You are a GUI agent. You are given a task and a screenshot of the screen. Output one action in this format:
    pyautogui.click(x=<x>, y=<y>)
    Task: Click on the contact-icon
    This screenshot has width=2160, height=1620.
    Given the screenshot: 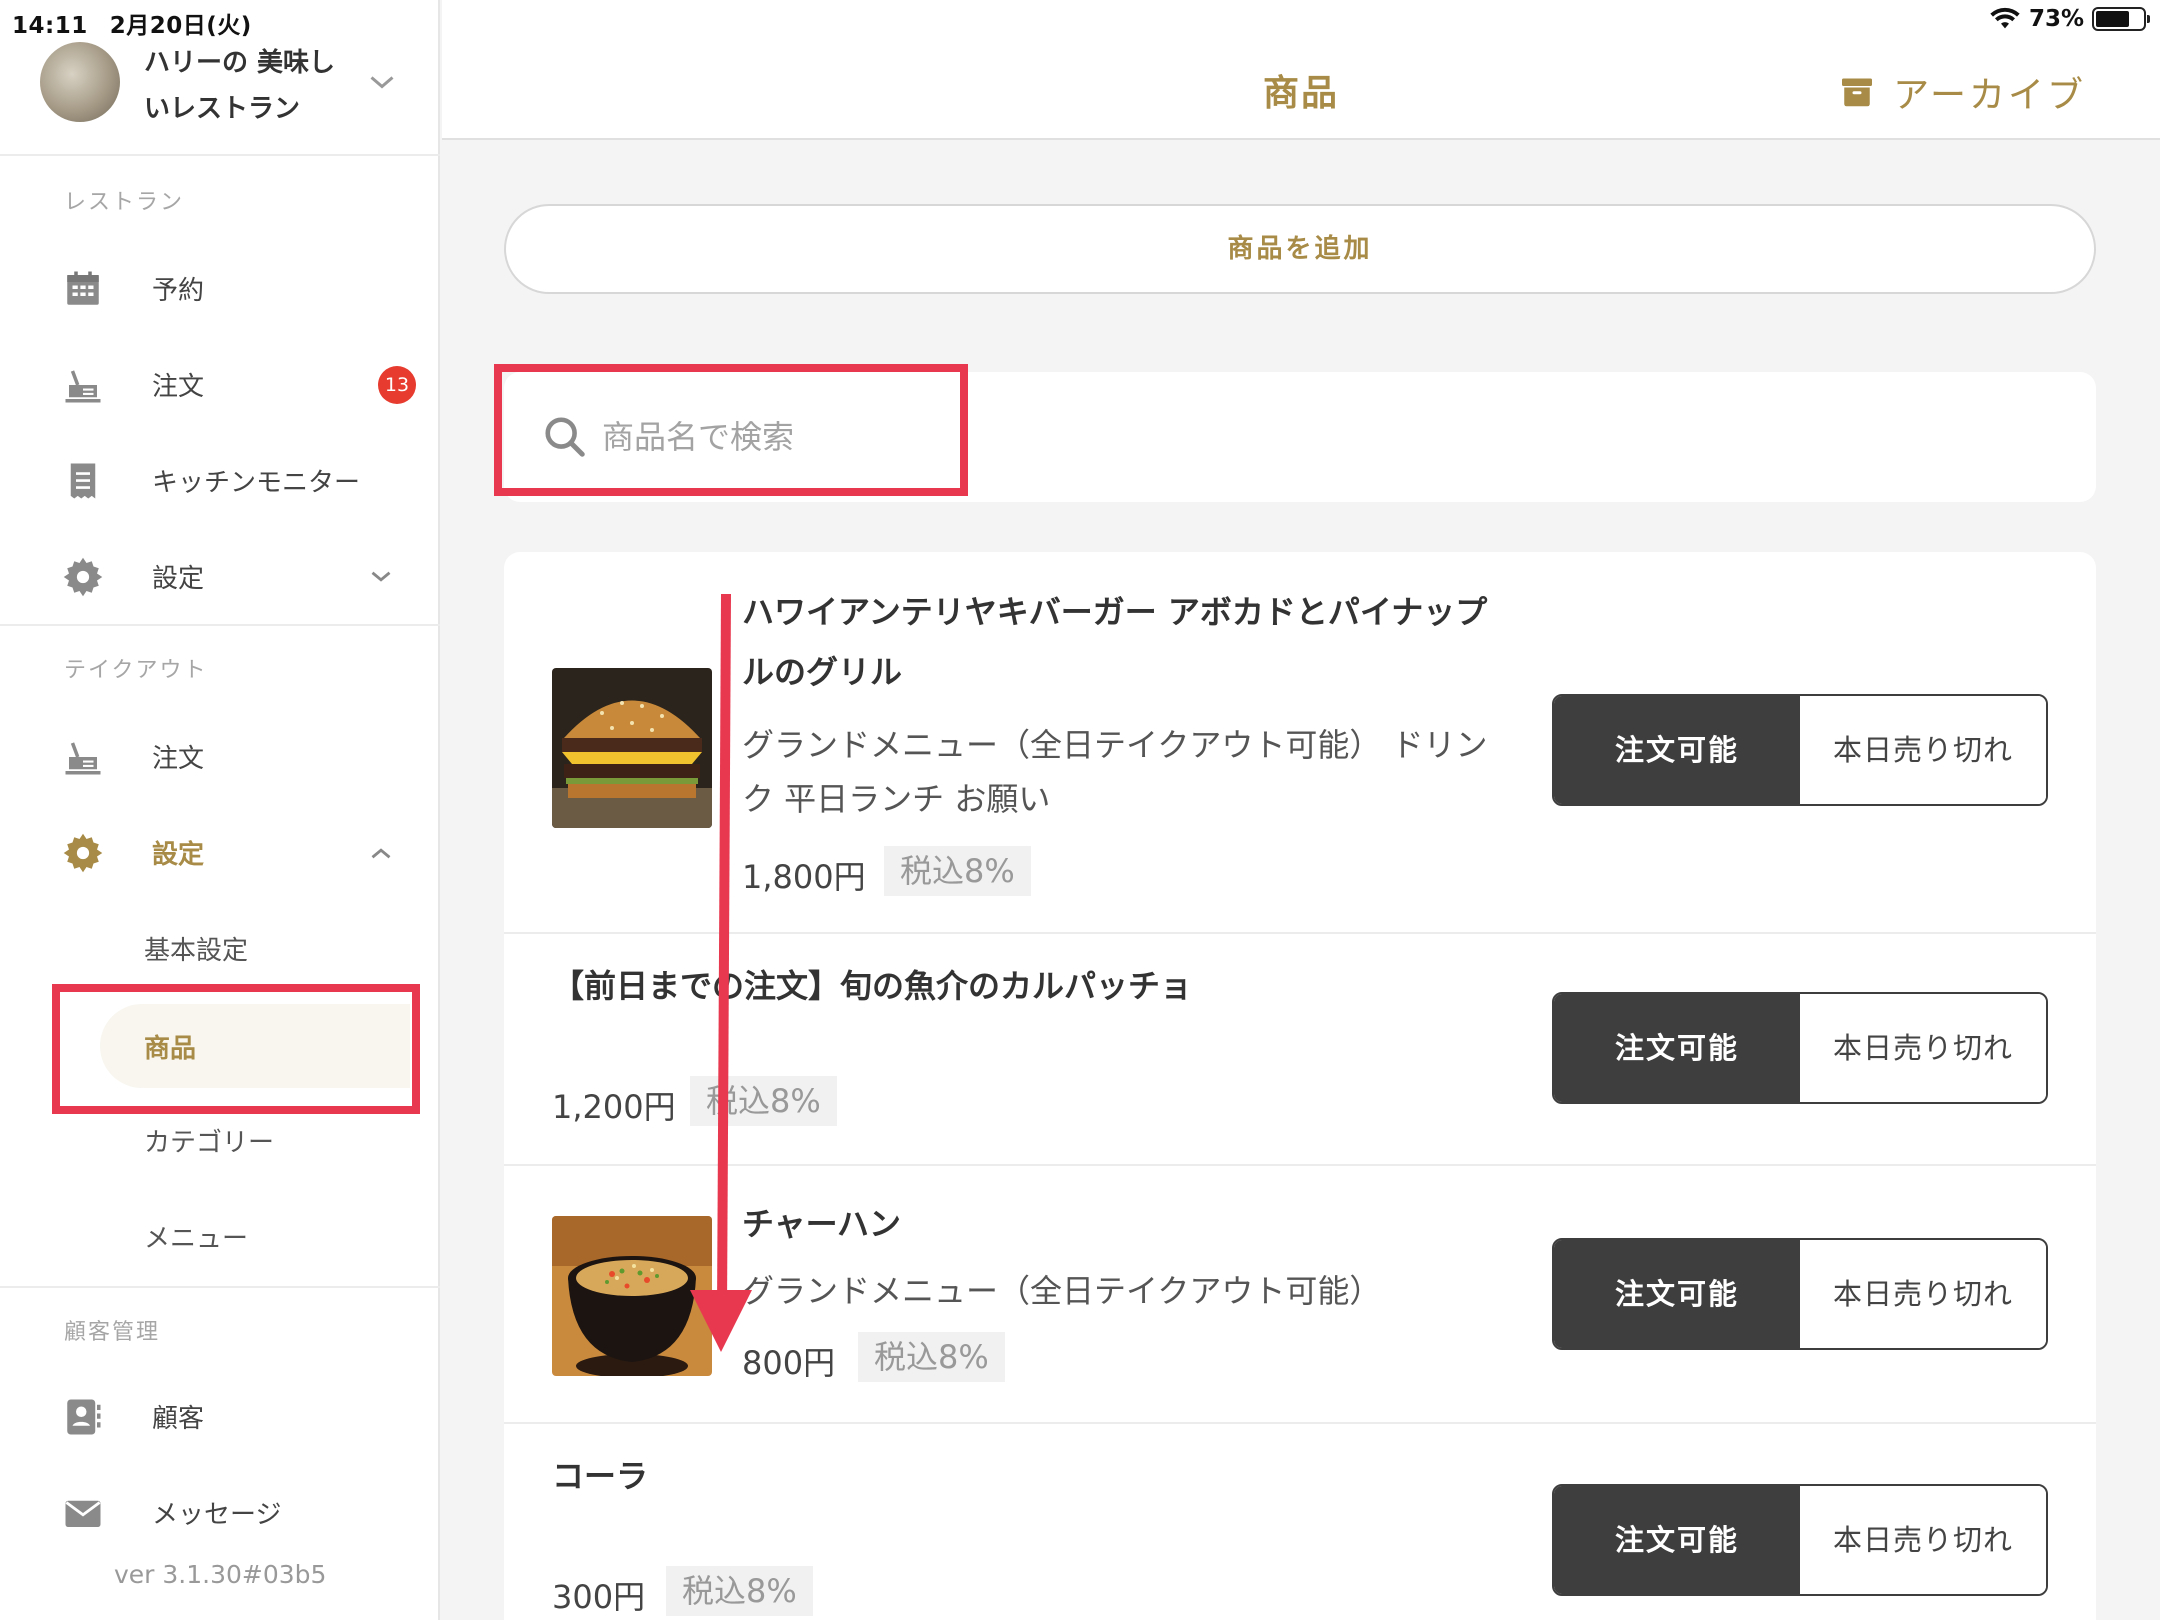 What is the action you would take?
    pyautogui.click(x=84, y=1417)
    